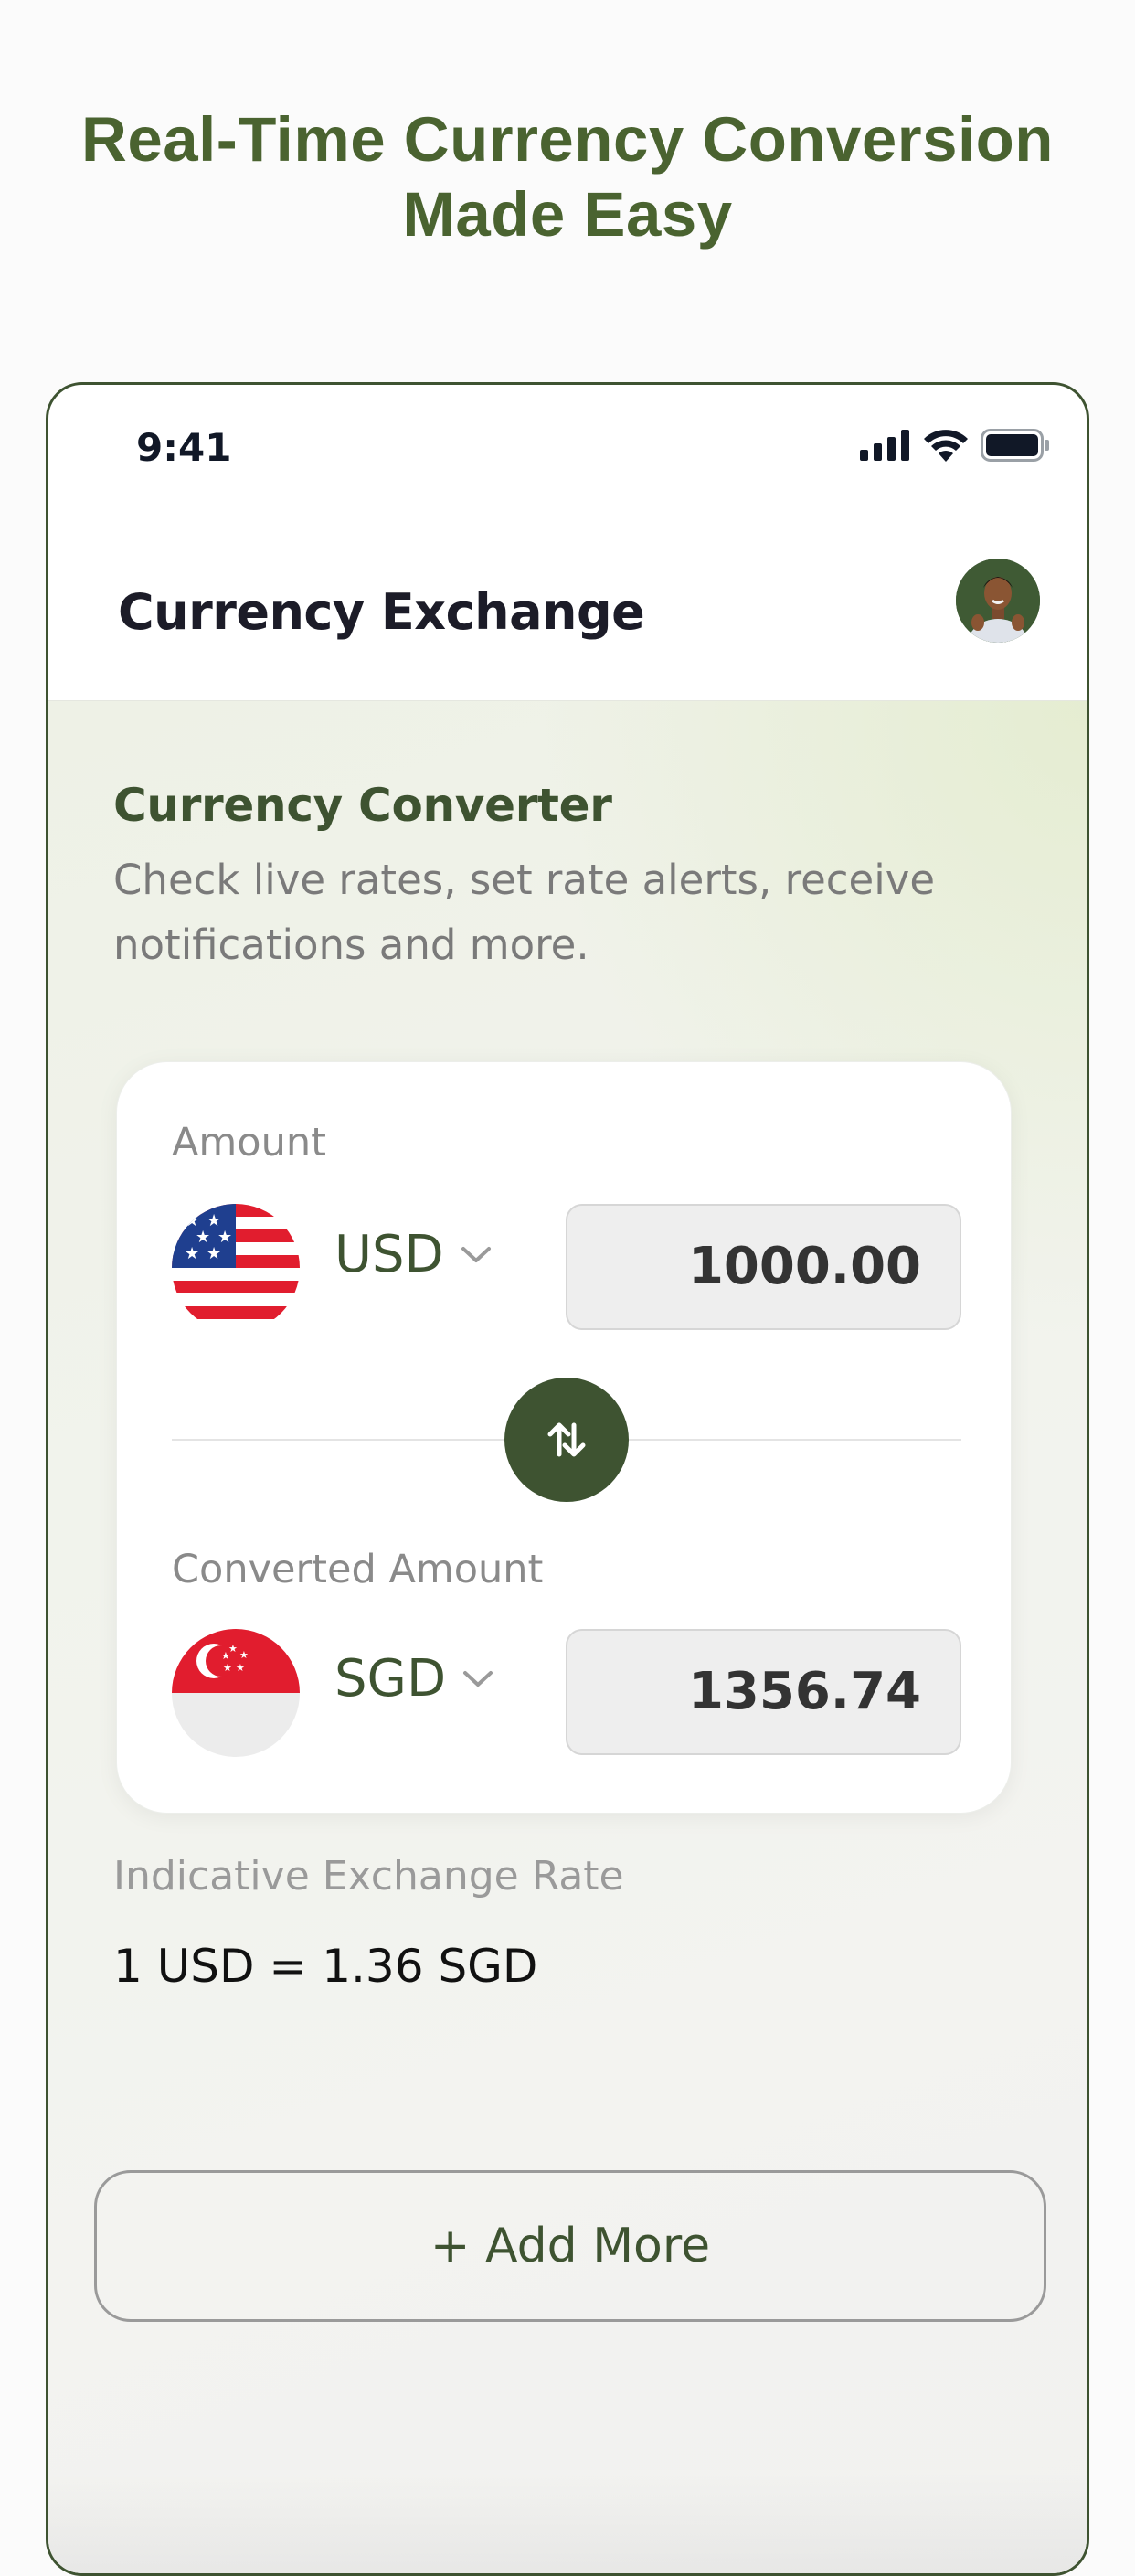 This screenshot has width=1135, height=2576. I want to click on exchange-rate-value: 1 USD = 1.36 SGD, so click(325, 1966).